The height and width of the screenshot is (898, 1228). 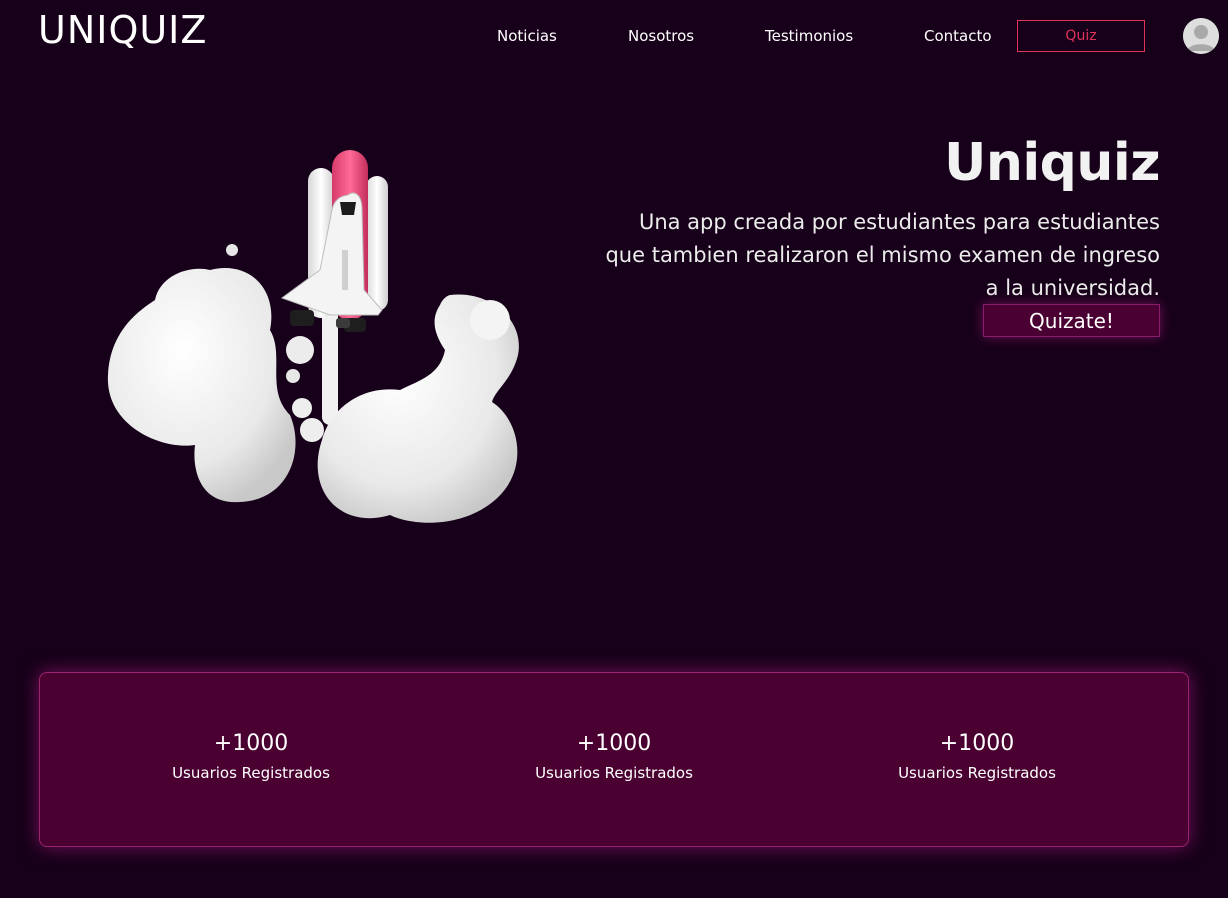 I want to click on hero-title: Uniquiz, so click(x=1052, y=163).